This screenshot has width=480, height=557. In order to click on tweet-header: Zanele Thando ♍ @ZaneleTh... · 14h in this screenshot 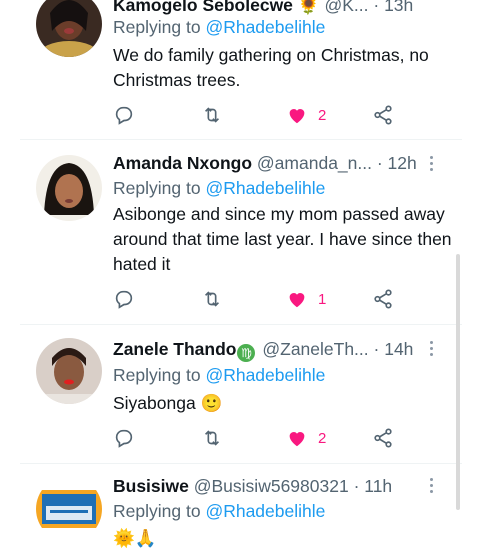, I will do `click(263, 350)`.